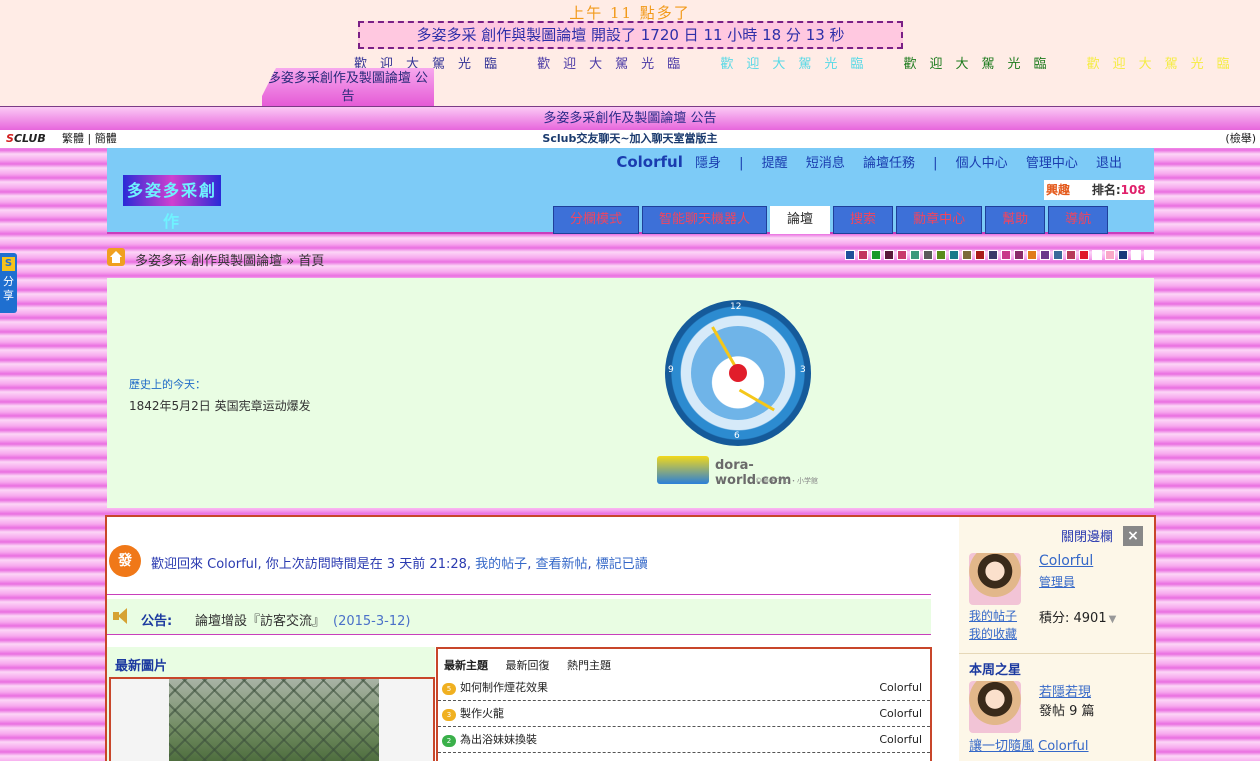  I want to click on nav-column-mode: 分欄模式, so click(596, 220).